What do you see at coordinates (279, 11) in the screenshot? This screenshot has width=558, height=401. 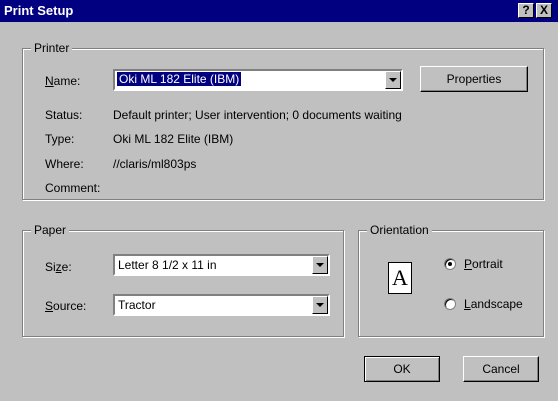 I see `title-bar: Print Setup ? X` at bounding box center [279, 11].